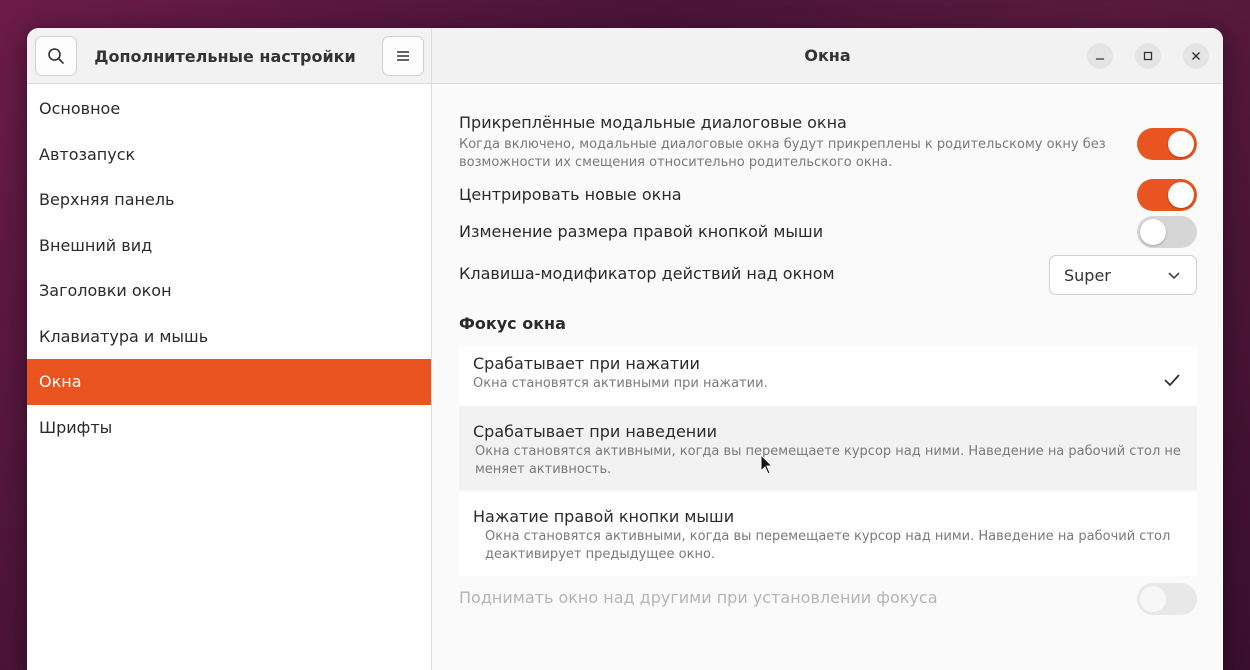 The image size is (1250, 670). I want to click on hamburger-icon, so click(403, 56).